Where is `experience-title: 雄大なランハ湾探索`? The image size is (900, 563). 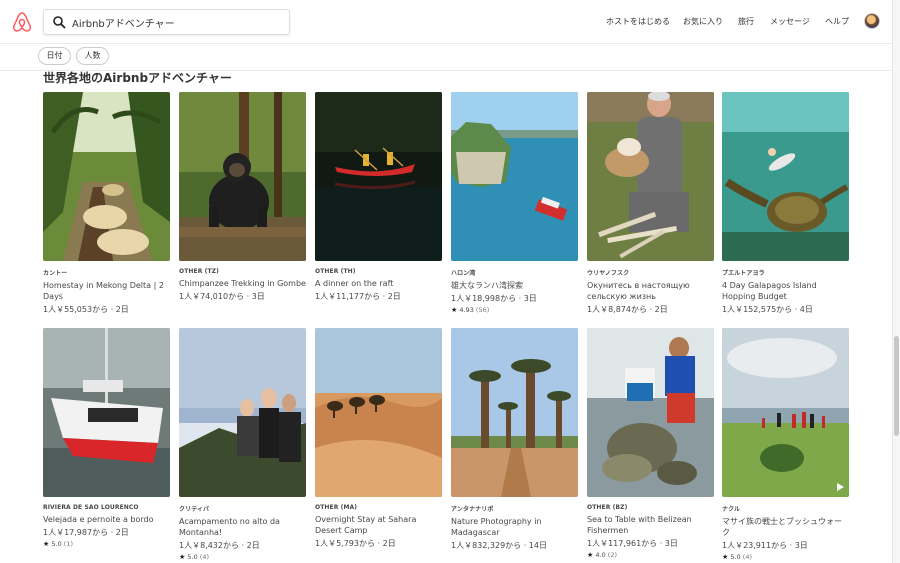 experience-title: 雄大なランハ湾探索 is located at coordinates (514, 285).